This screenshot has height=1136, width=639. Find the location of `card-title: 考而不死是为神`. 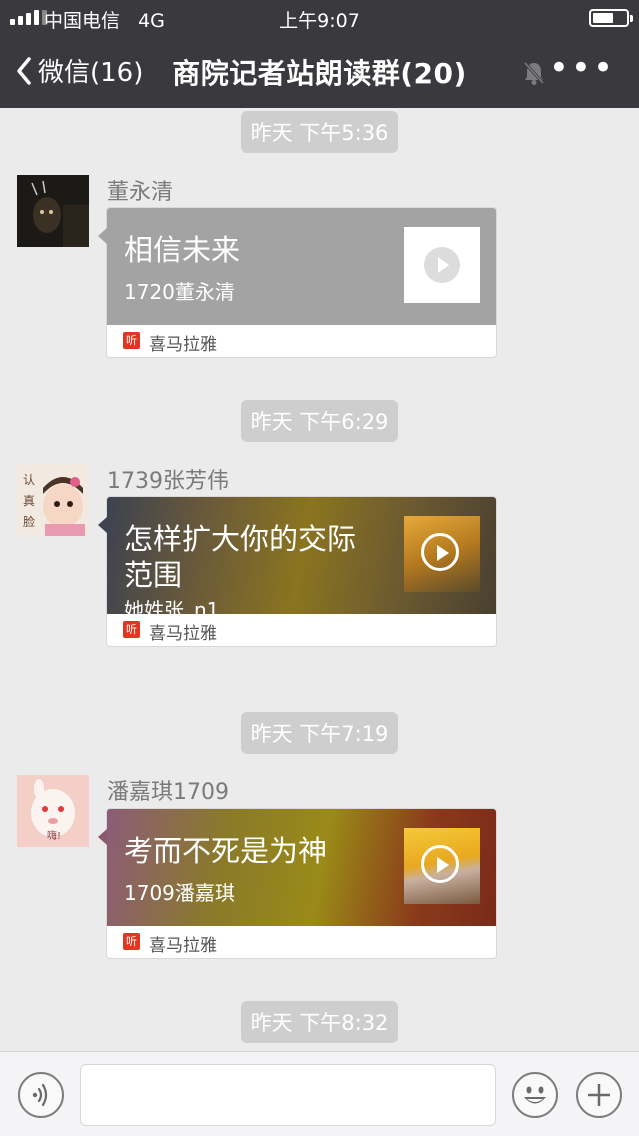

card-title: 考而不死是为神 is located at coordinates (226, 851).